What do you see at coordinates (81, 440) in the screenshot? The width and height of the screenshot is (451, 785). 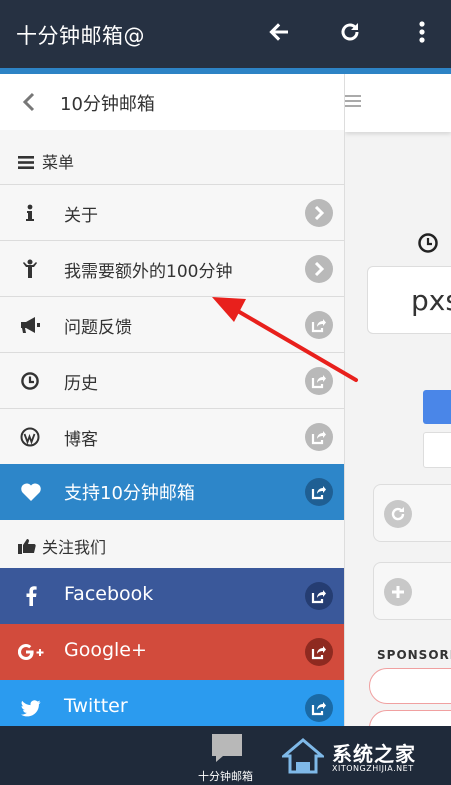 I see `menu-item-label: 博客` at bounding box center [81, 440].